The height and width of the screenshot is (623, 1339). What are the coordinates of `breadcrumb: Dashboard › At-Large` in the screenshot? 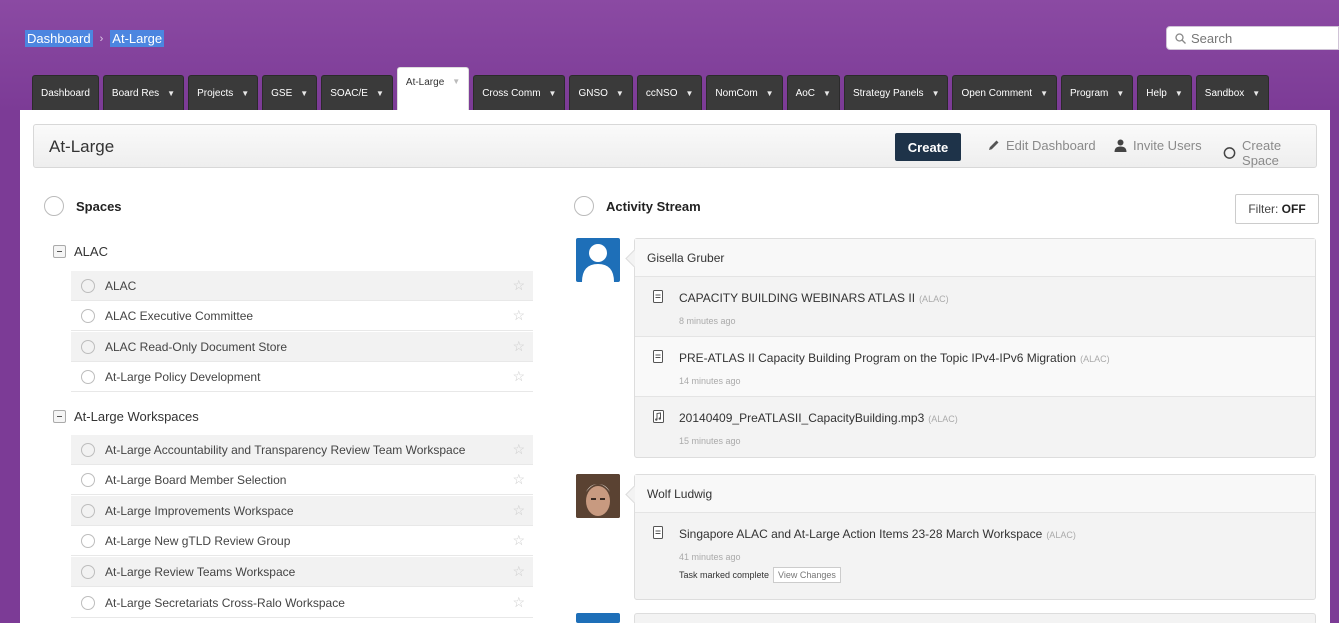 It's located at (95, 38).